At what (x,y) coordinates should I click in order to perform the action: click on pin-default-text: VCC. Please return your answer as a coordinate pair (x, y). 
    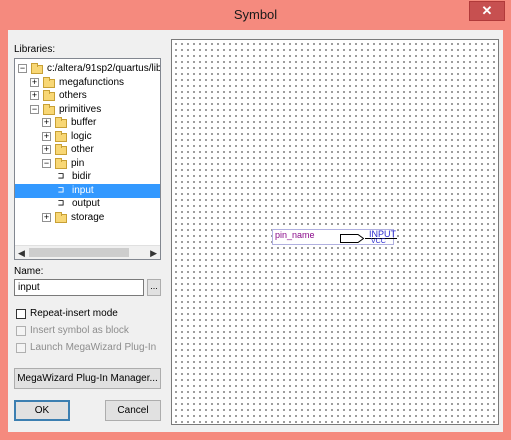
    Looking at the image, I should click on (378, 241).